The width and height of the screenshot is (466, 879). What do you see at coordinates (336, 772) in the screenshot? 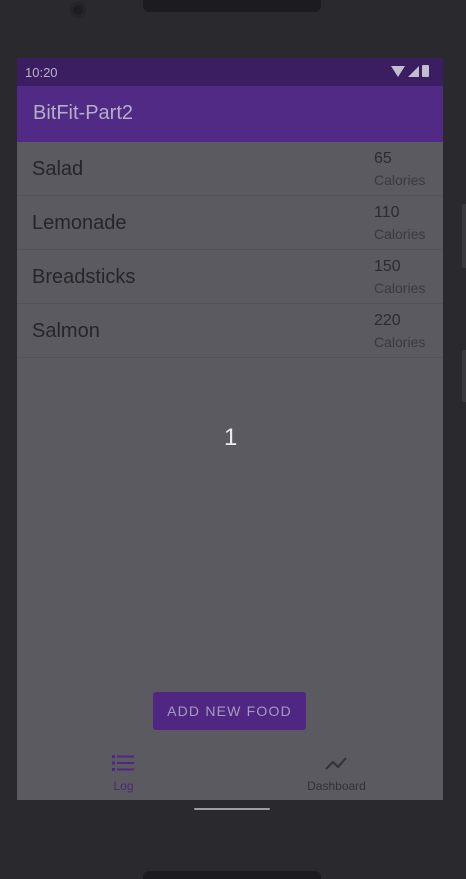
I see `nav-item-dashboard: Dashboard` at bounding box center [336, 772].